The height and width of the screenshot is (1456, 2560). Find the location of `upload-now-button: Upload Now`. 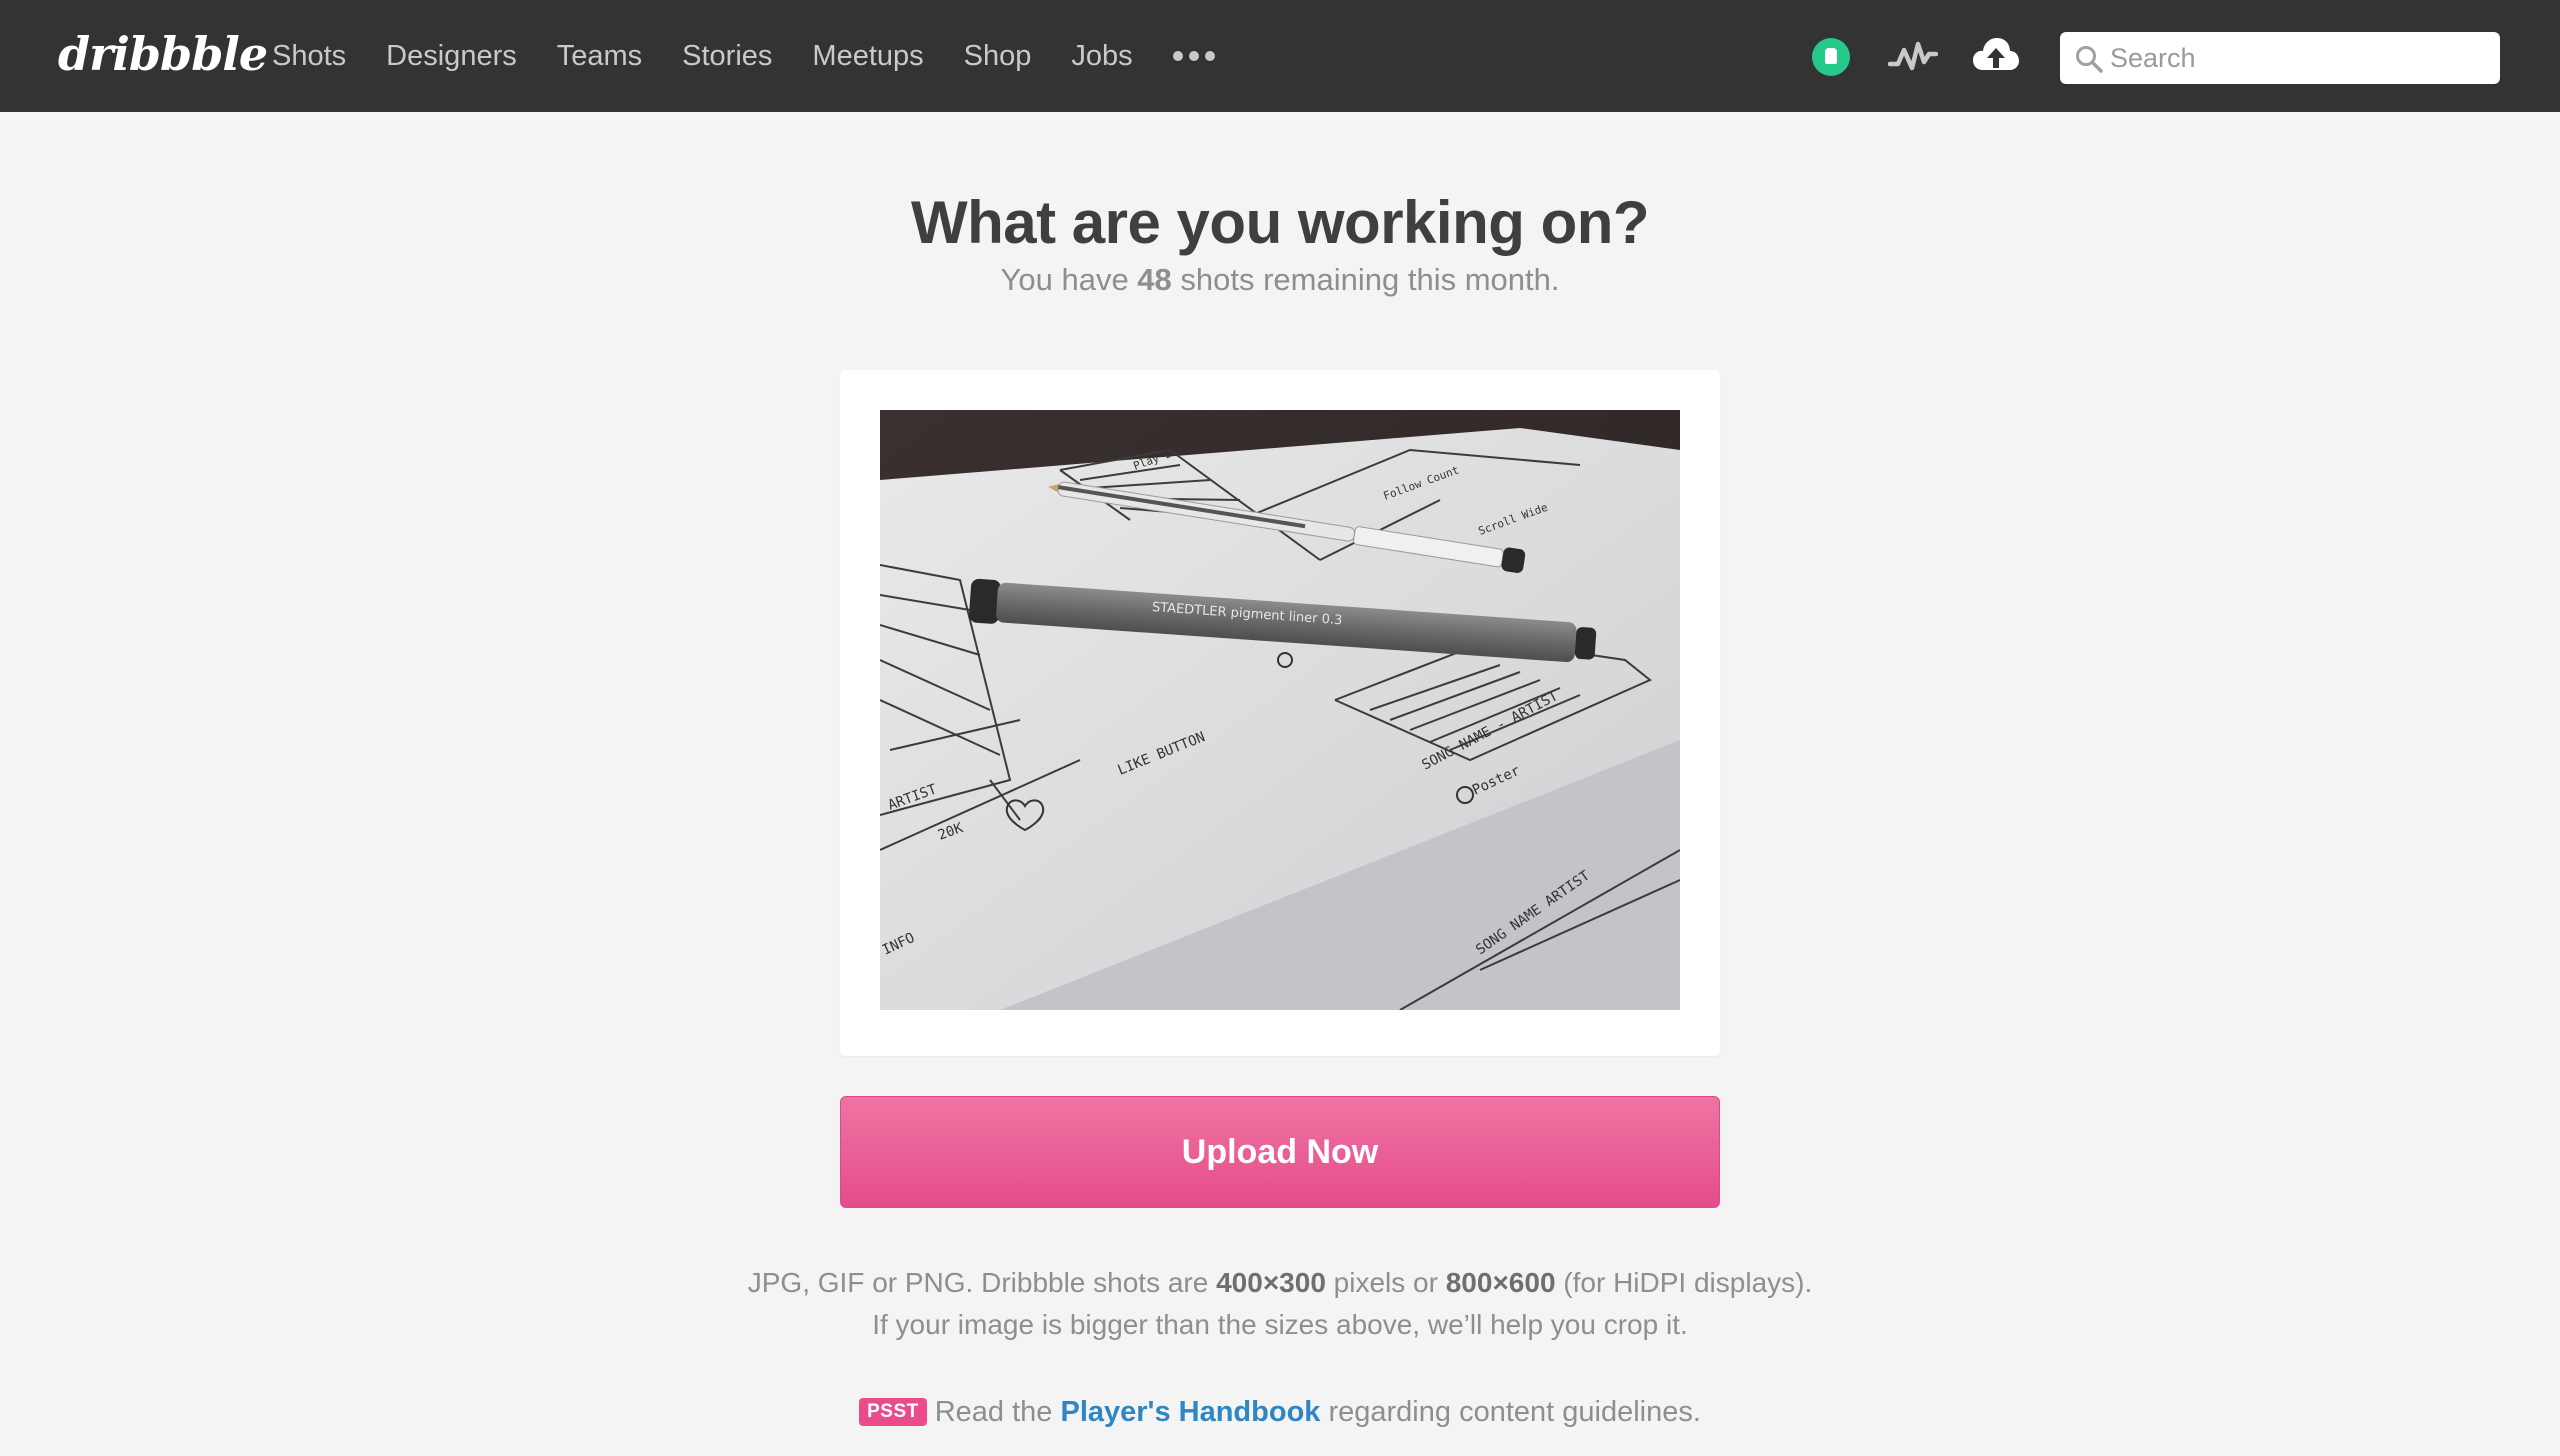

upload-now-button: Upload Now is located at coordinates (1280, 1152).